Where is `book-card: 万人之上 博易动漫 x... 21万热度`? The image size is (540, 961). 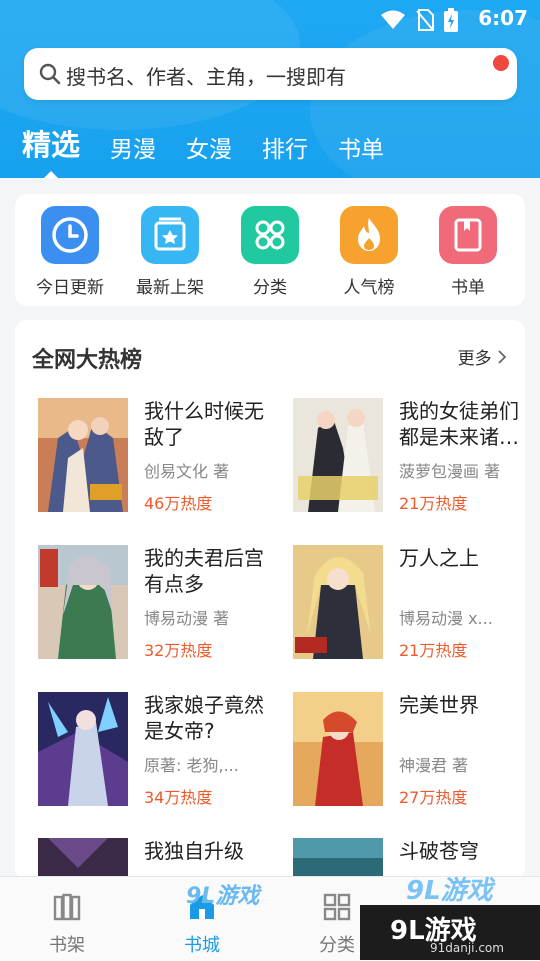 book-card: 万人之上 博易动漫 x... 21万热度 is located at coordinates (409, 605).